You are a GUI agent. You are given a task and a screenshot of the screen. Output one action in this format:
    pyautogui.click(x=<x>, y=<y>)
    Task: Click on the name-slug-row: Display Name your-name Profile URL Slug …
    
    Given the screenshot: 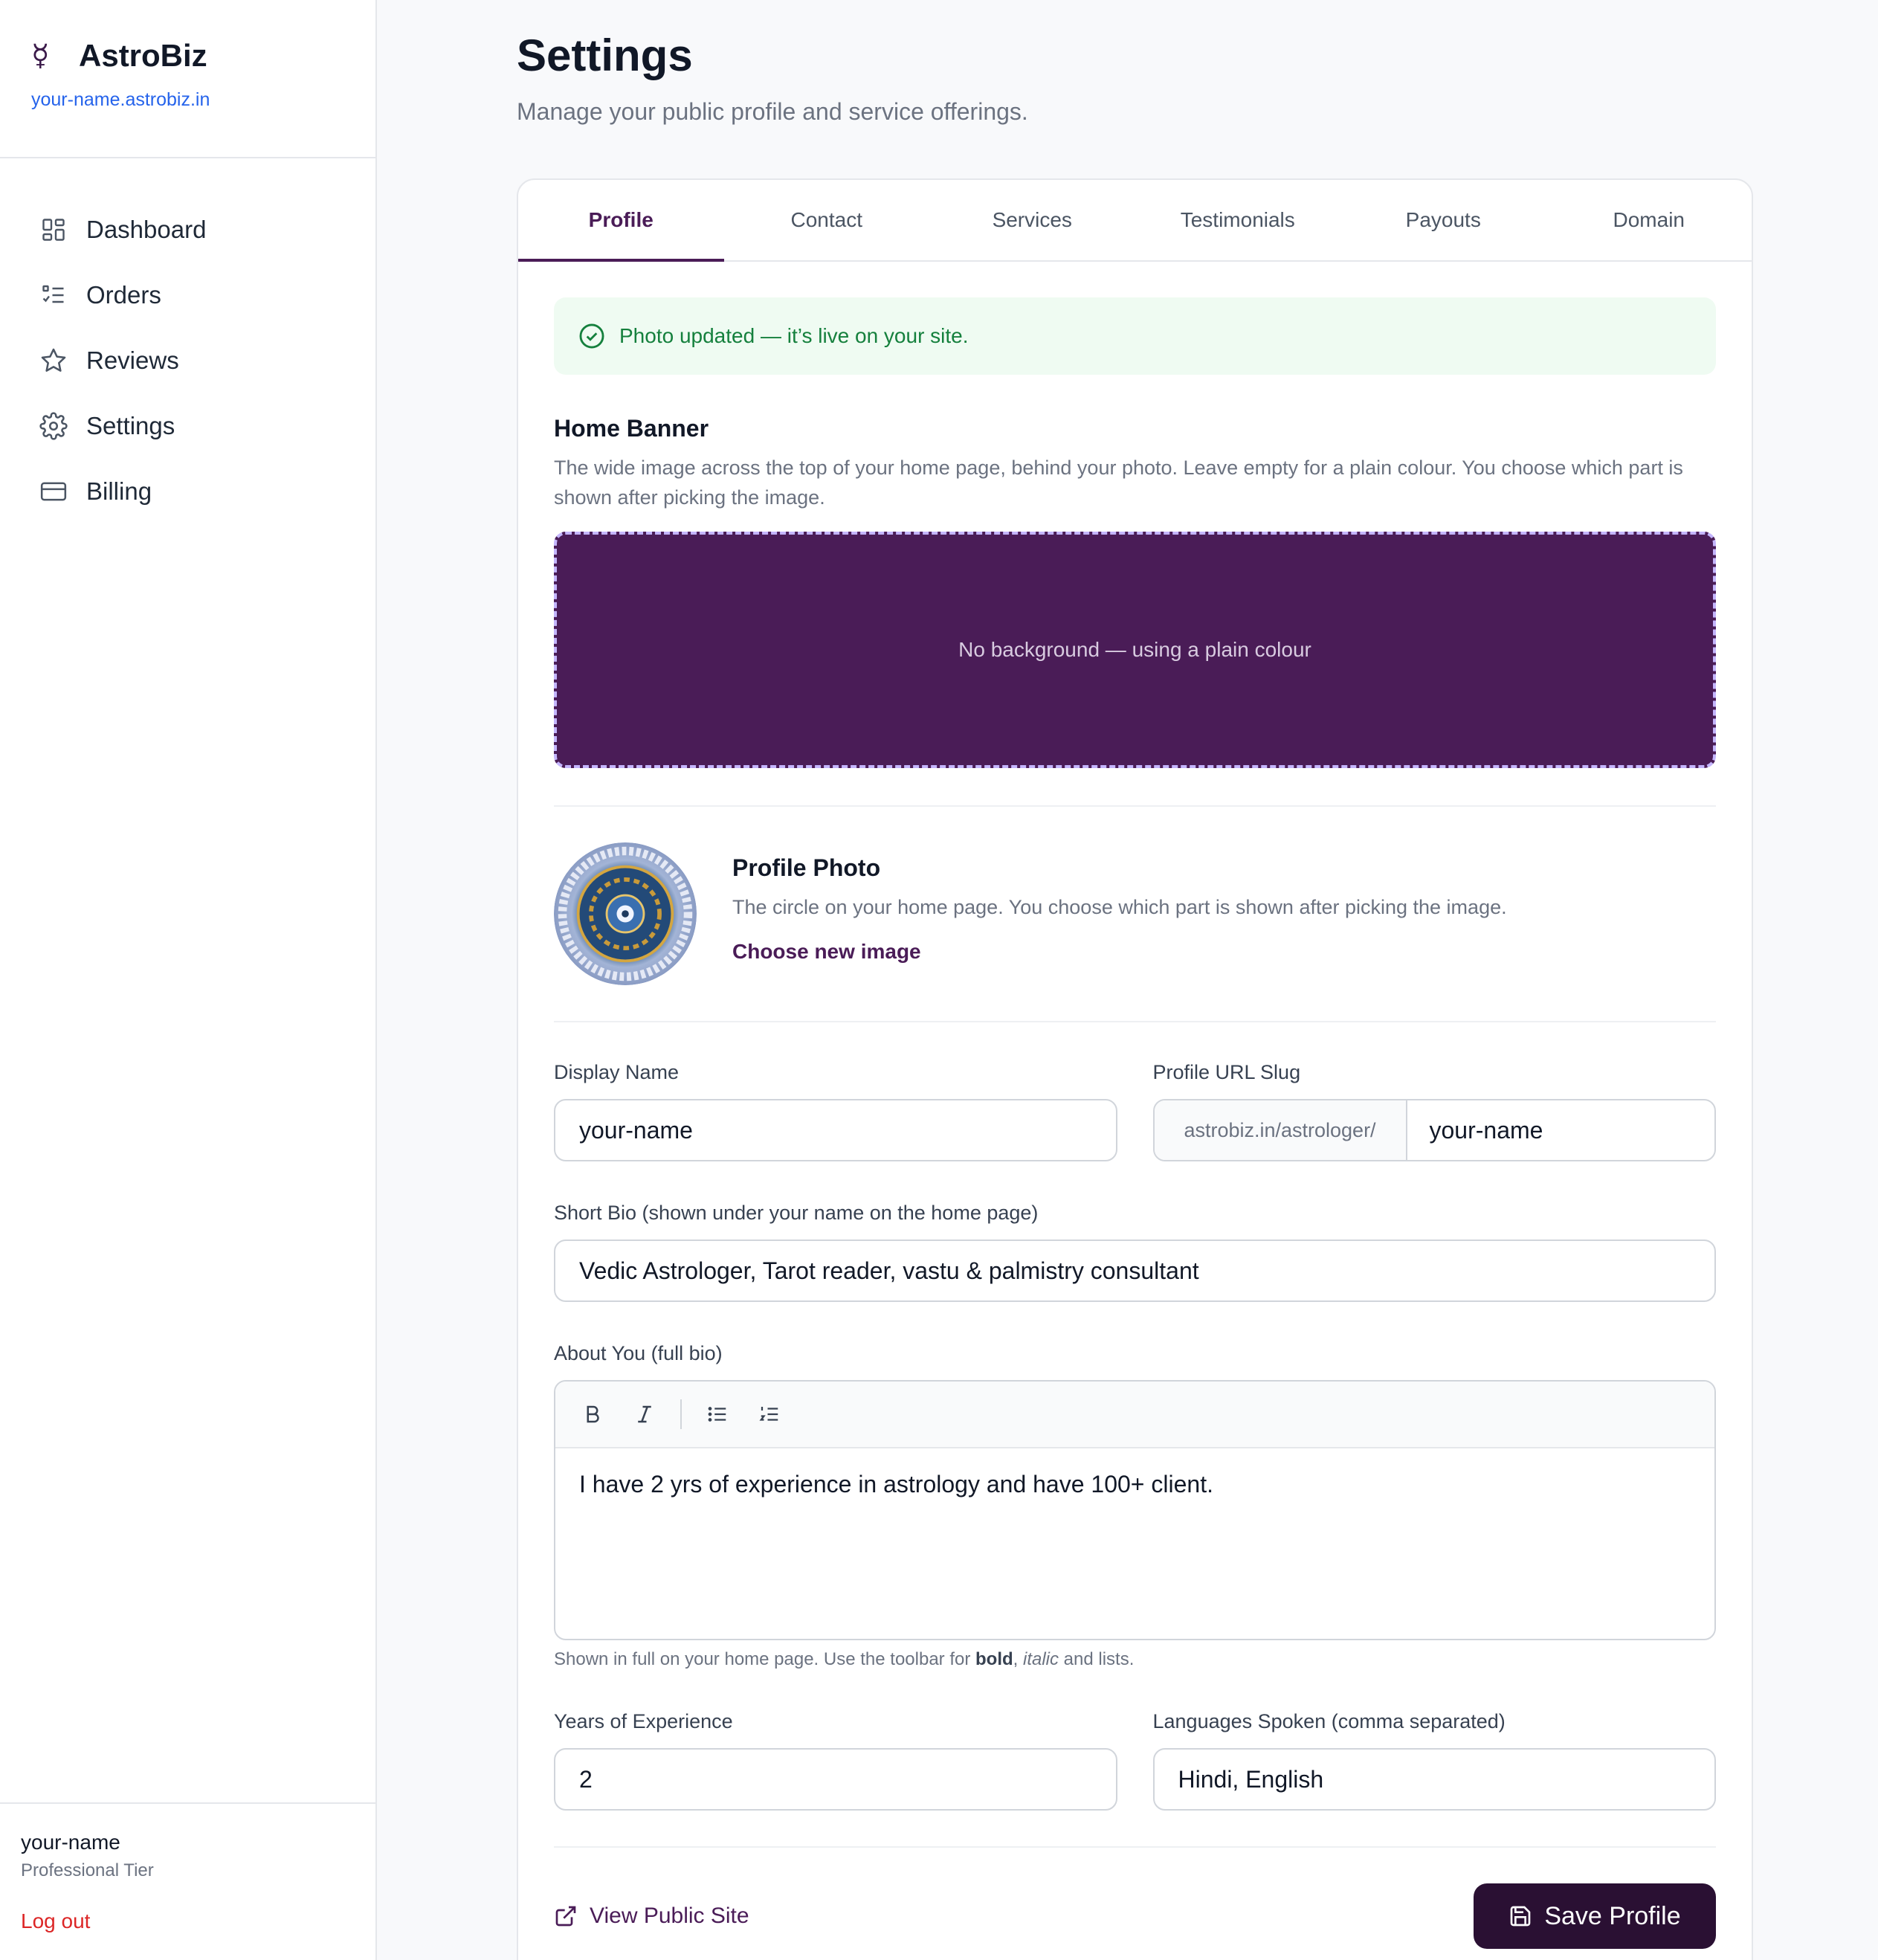 What is the action you would take?
    pyautogui.click(x=1135, y=1111)
    